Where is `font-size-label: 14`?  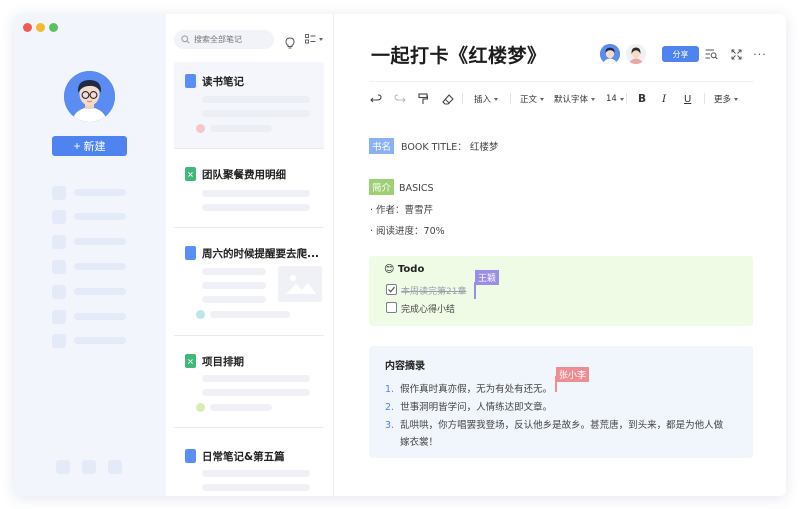 font-size-label: 14 is located at coordinates (611, 99).